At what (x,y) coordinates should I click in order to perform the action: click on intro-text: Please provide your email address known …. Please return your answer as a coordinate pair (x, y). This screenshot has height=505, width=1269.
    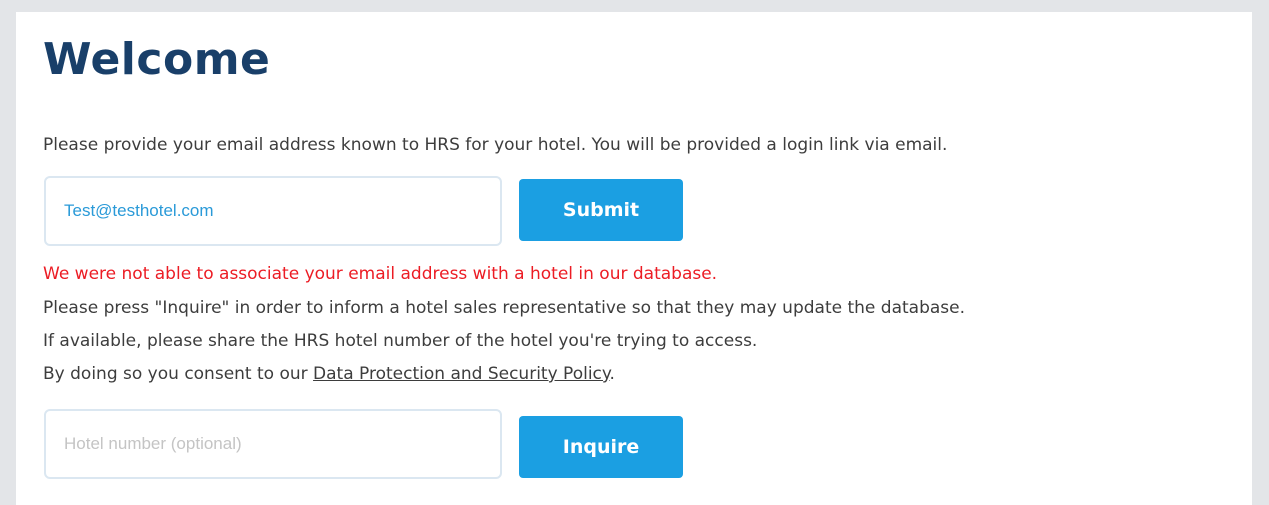
    Looking at the image, I should click on (495, 145).